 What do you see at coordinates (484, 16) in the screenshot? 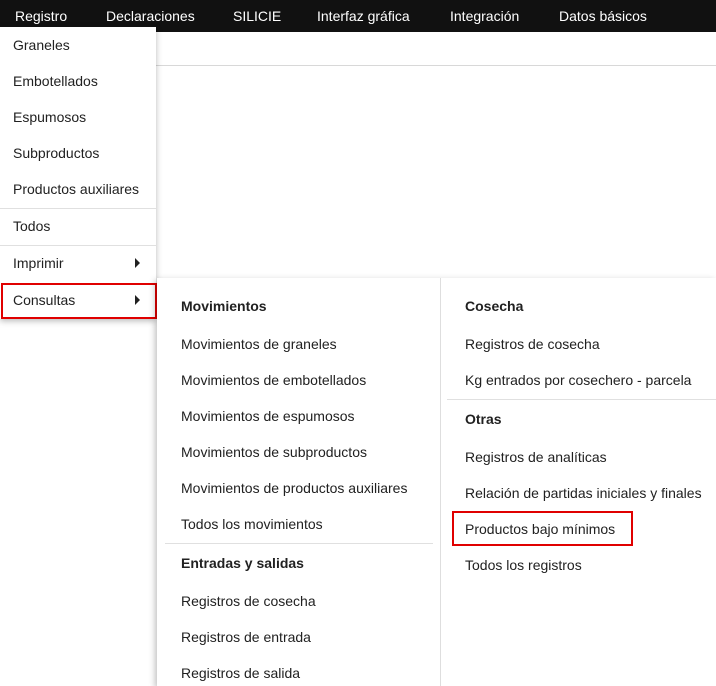
I see `menu-integracion: Integración` at bounding box center [484, 16].